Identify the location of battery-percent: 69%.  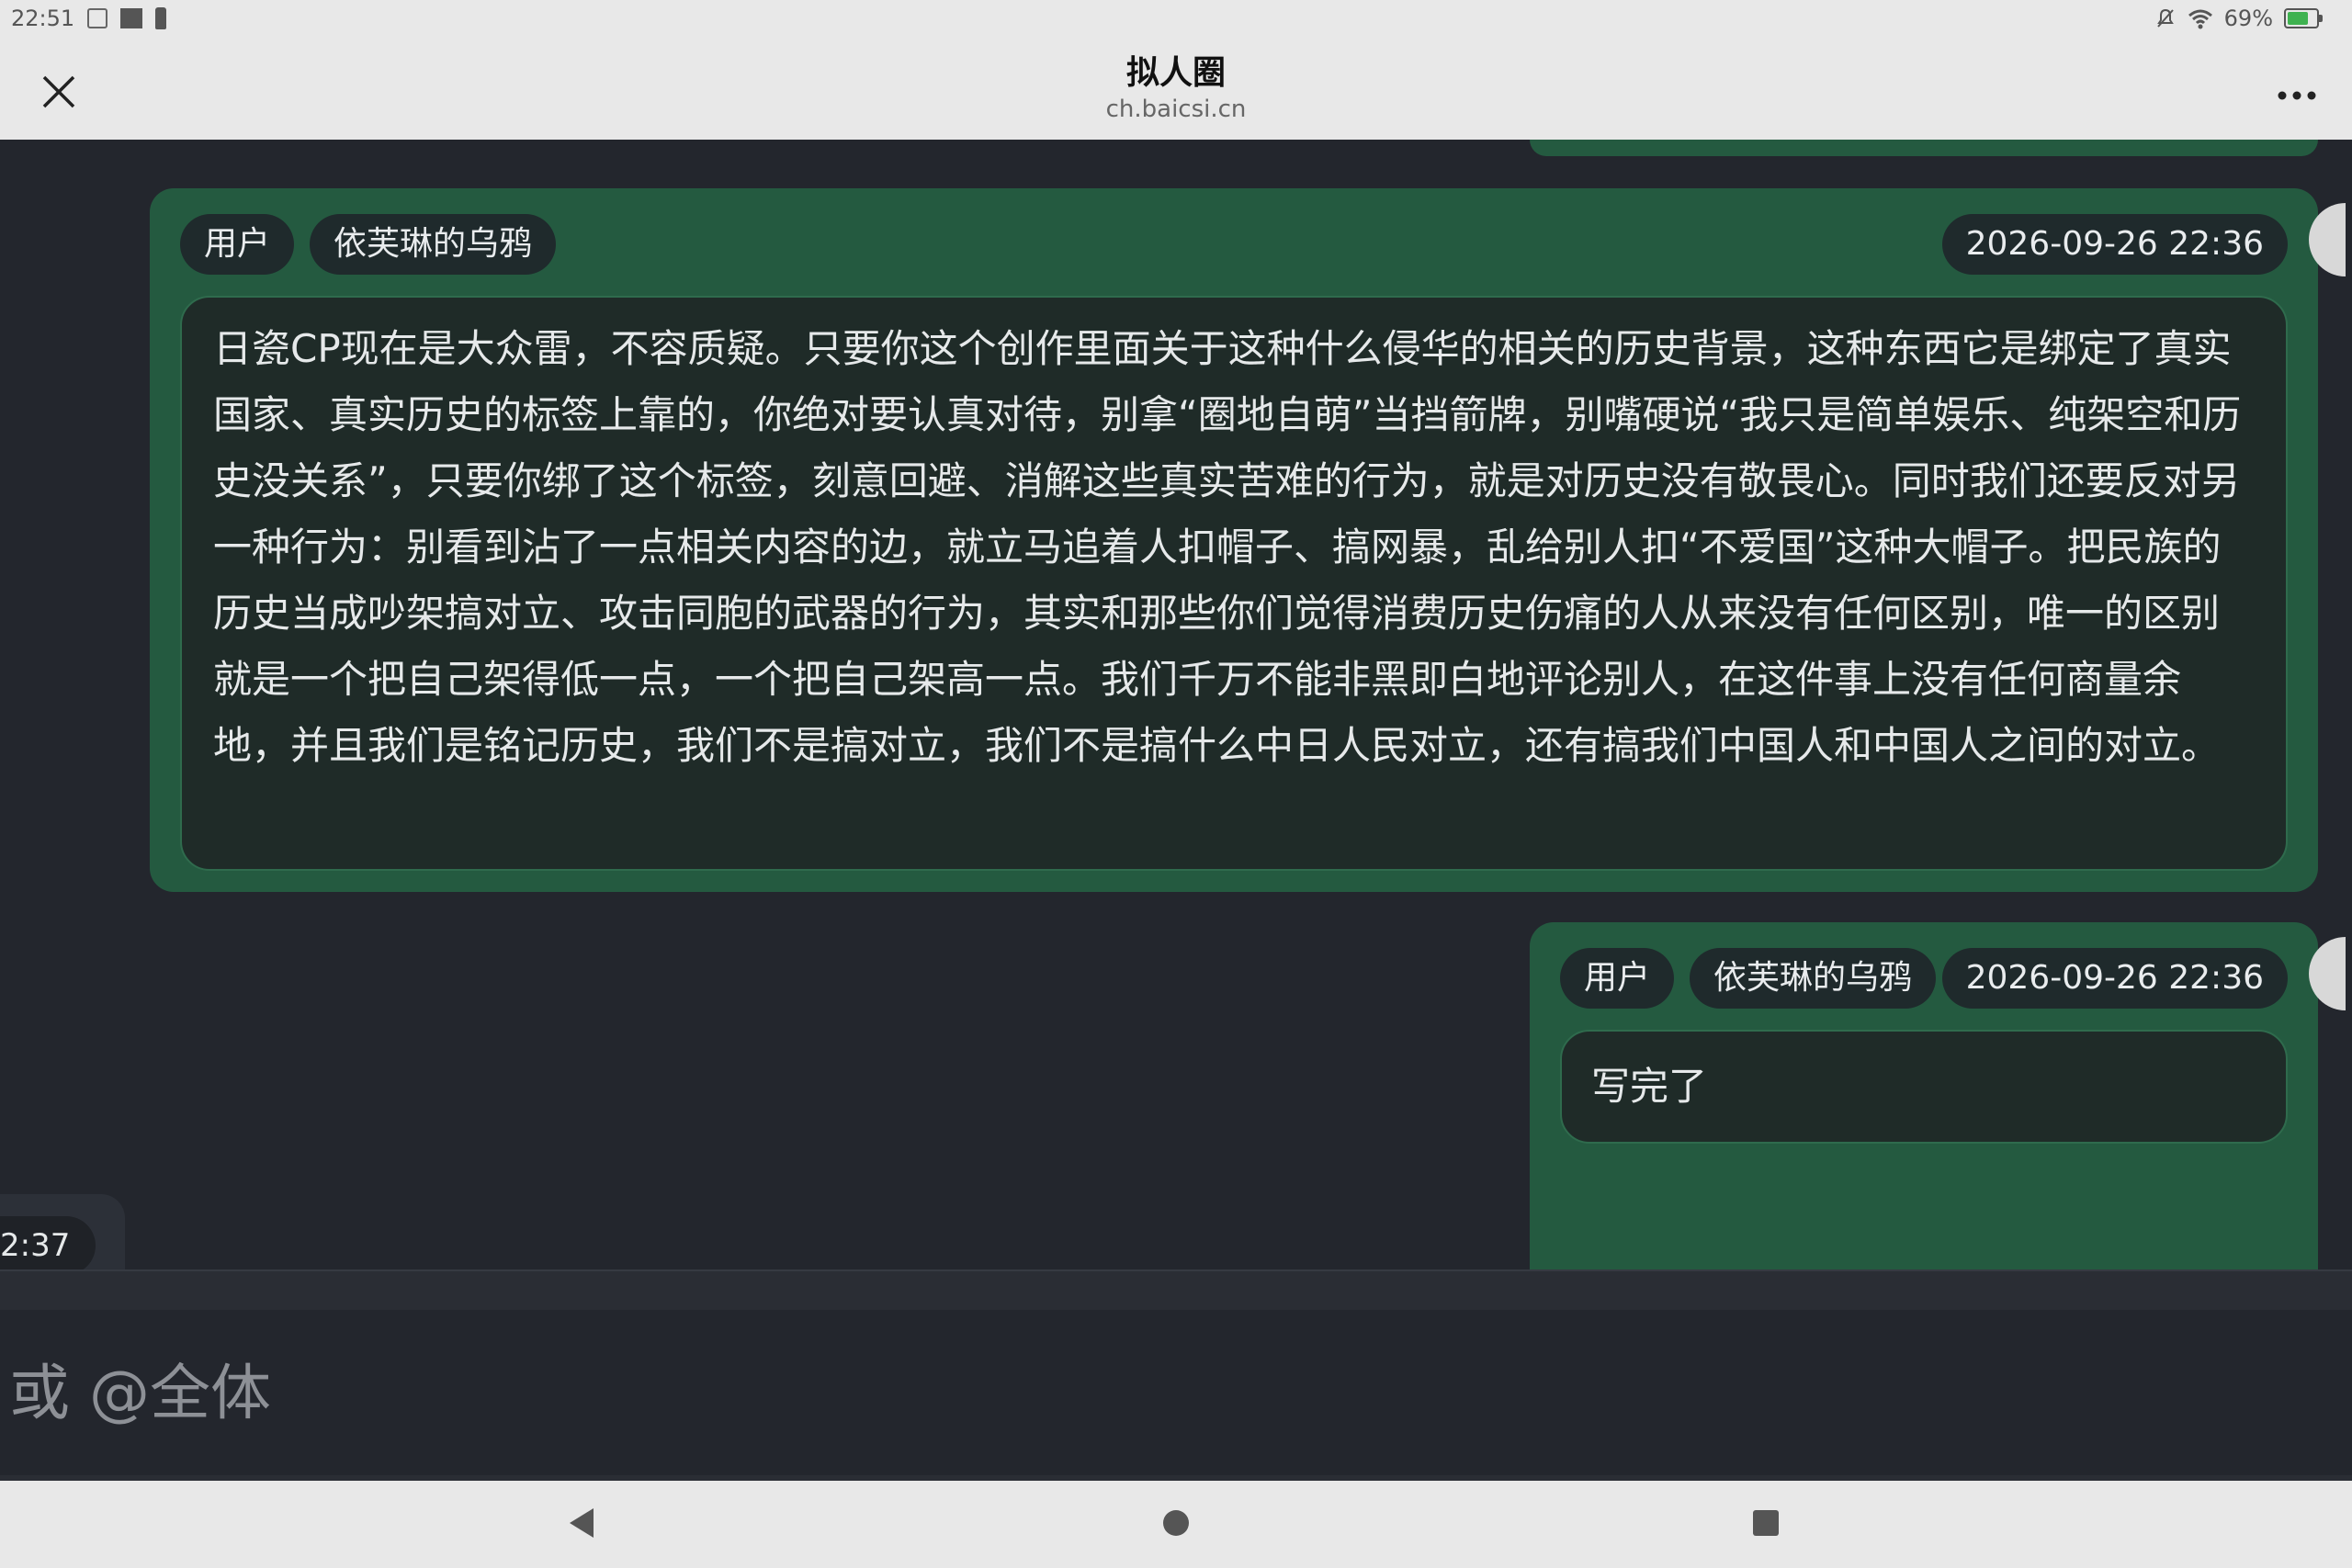
(2248, 18).